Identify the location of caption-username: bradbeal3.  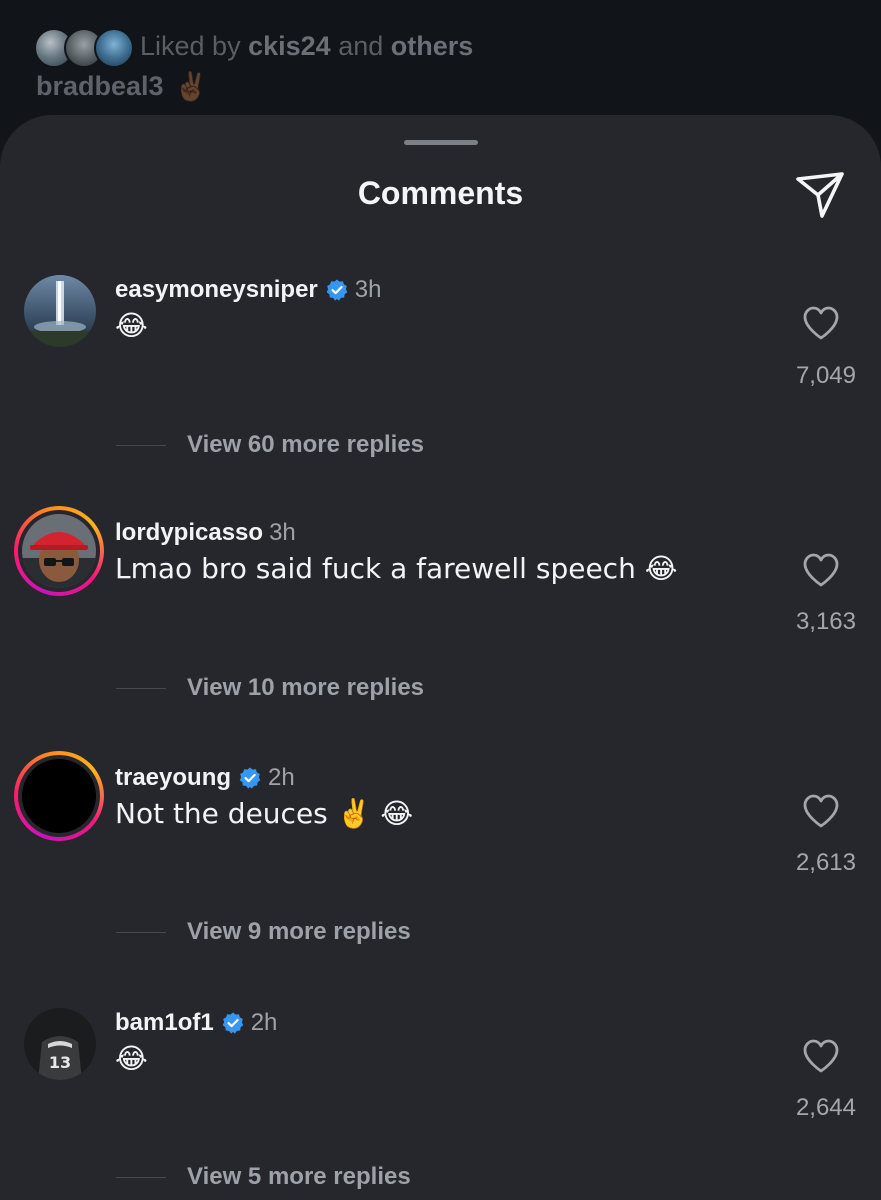
(100, 86).